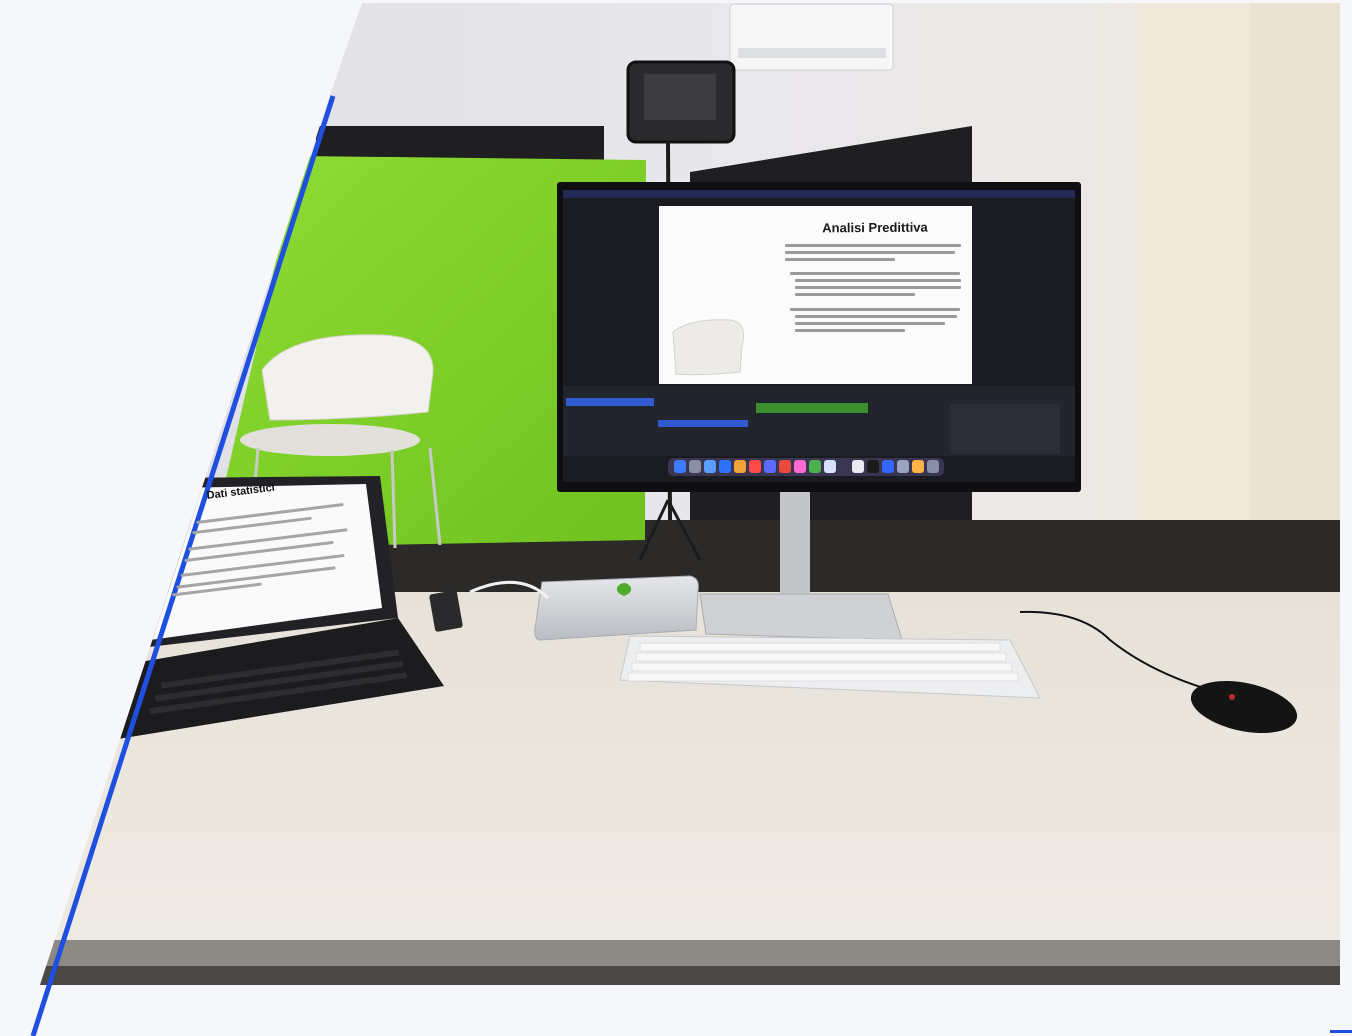 The height and width of the screenshot is (1036, 1352). I want to click on accent-corner, so click(1341, 1031).